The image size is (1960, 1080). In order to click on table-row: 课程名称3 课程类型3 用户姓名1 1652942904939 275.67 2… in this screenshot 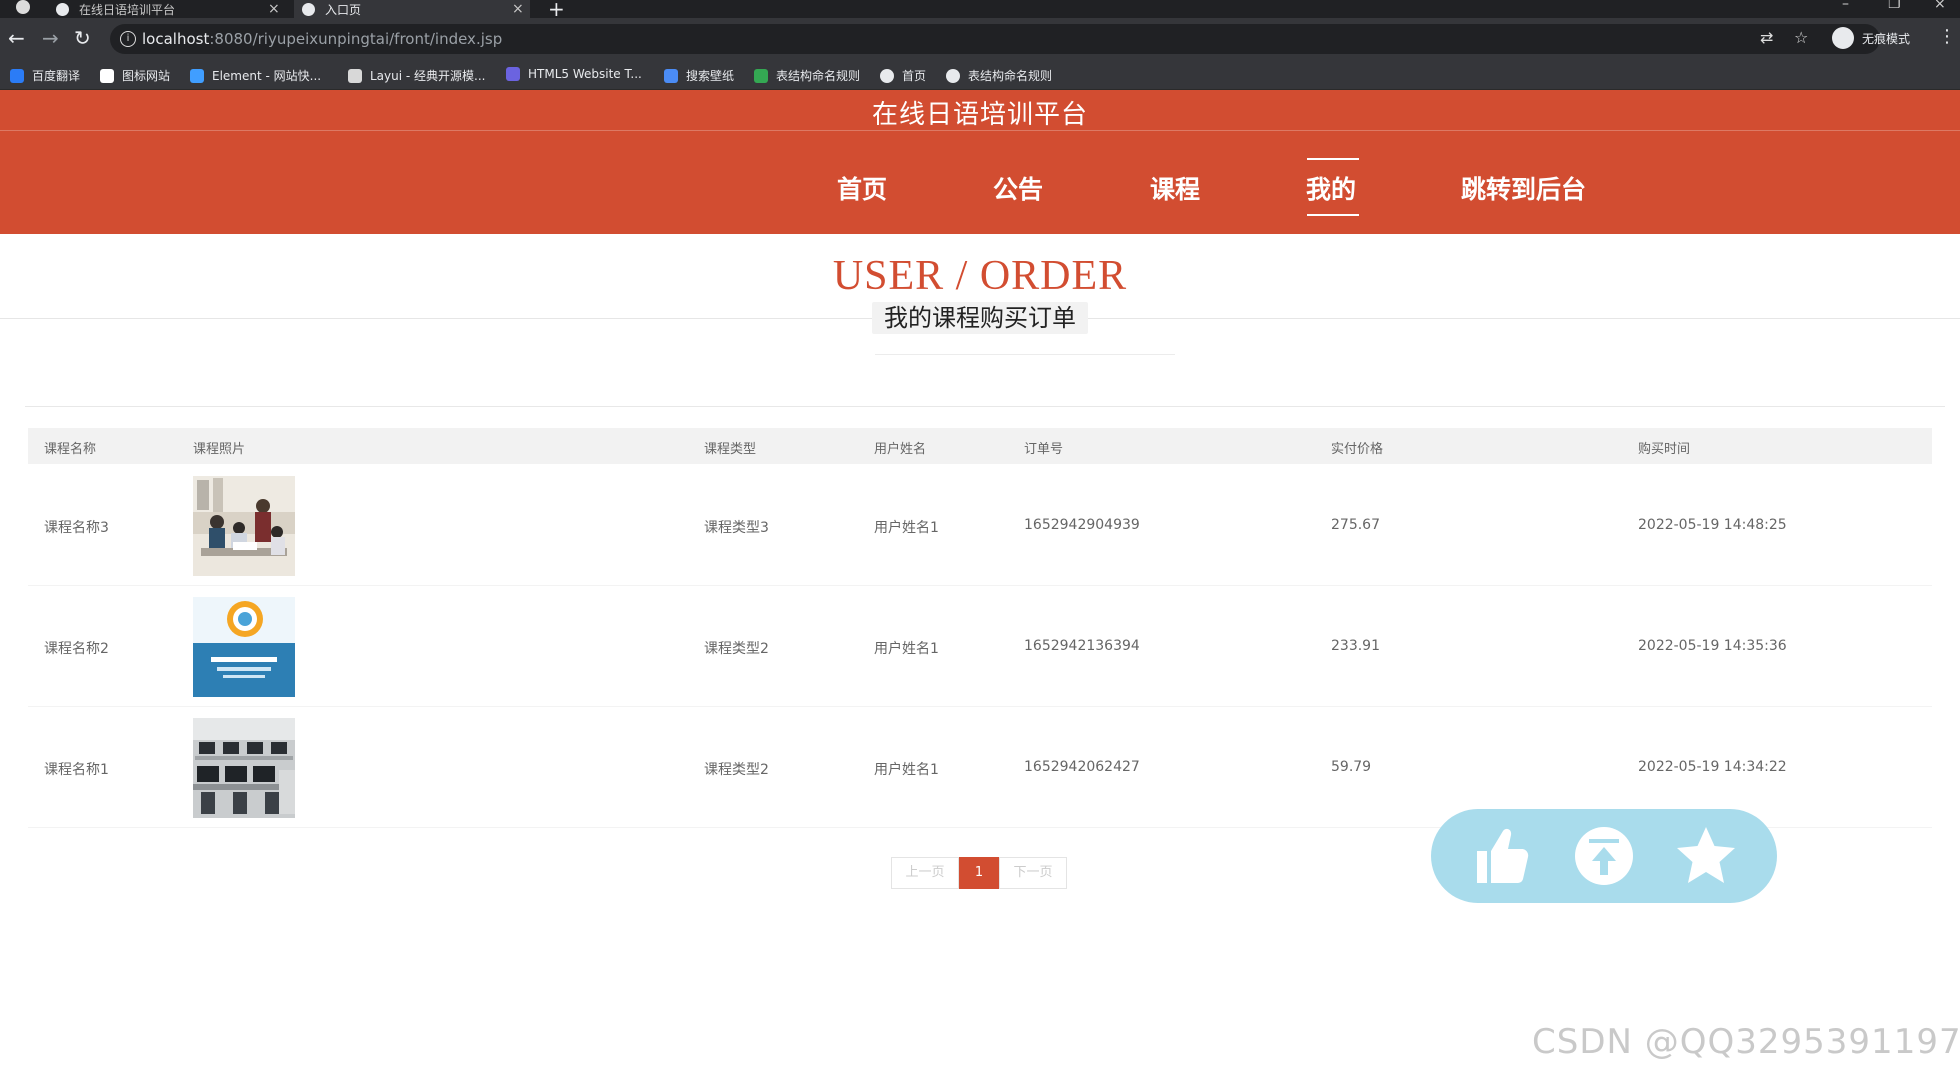, I will do `click(980, 526)`.